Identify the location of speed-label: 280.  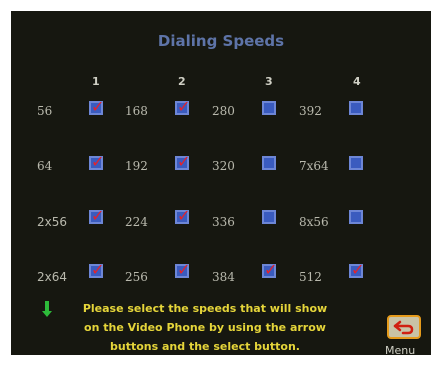
(223, 111).